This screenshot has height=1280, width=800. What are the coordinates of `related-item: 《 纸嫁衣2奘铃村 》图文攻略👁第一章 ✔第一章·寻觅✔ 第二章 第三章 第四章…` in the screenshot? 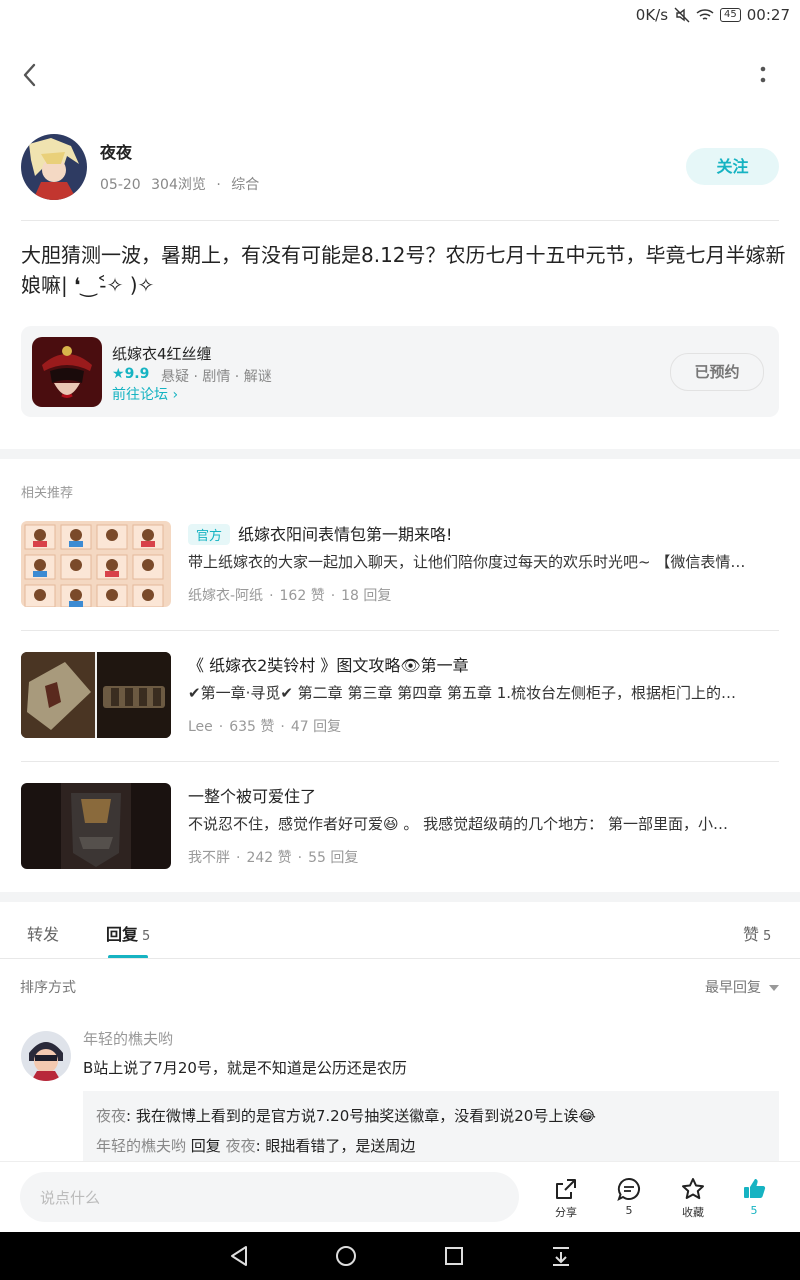 It's located at (400, 696).